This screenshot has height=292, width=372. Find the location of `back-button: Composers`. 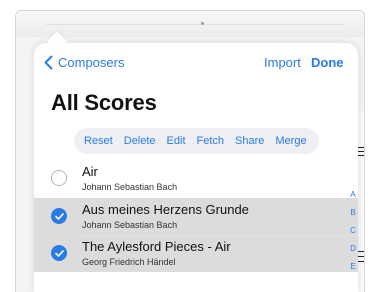

back-button: Composers is located at coordinates (84, 62).